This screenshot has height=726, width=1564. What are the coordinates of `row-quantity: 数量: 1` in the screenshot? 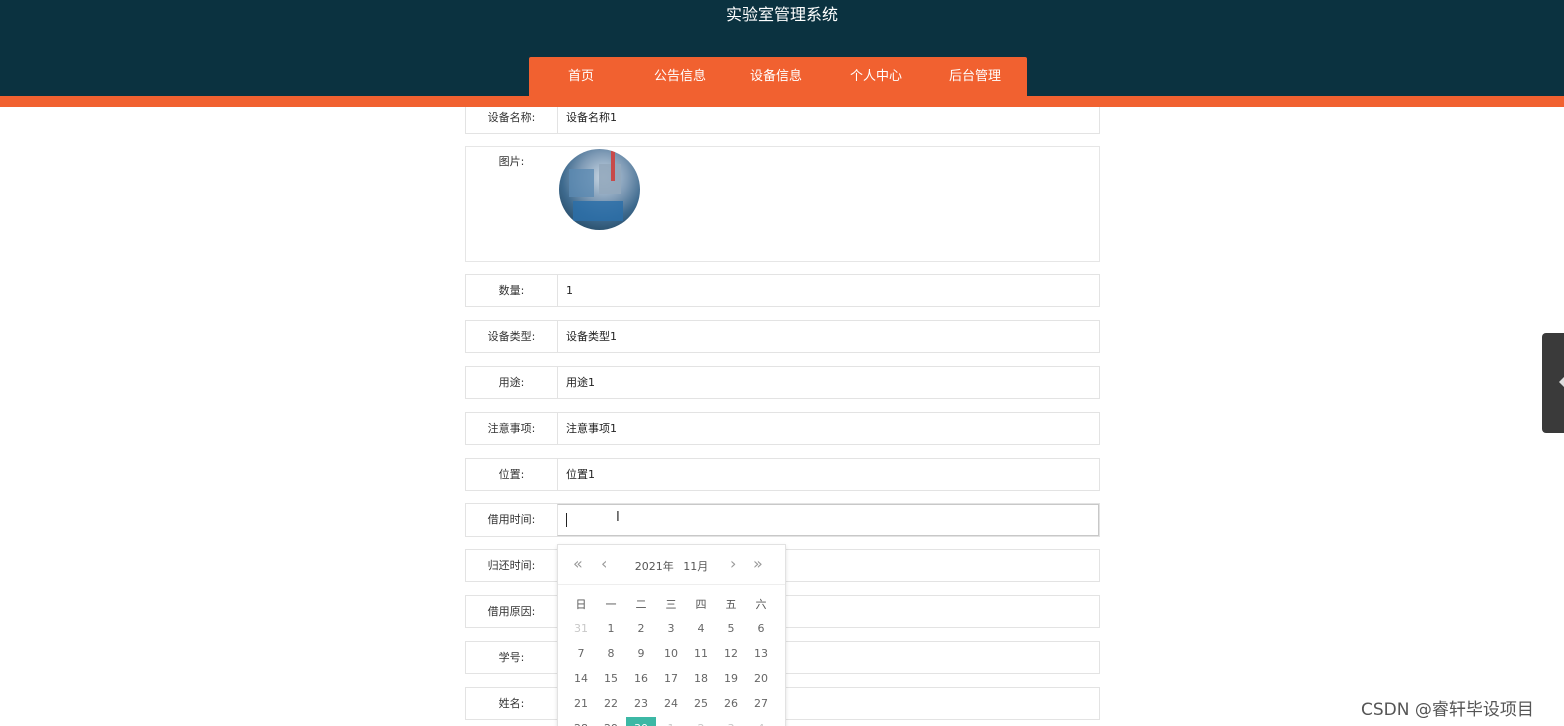 It's located at (782, 290).